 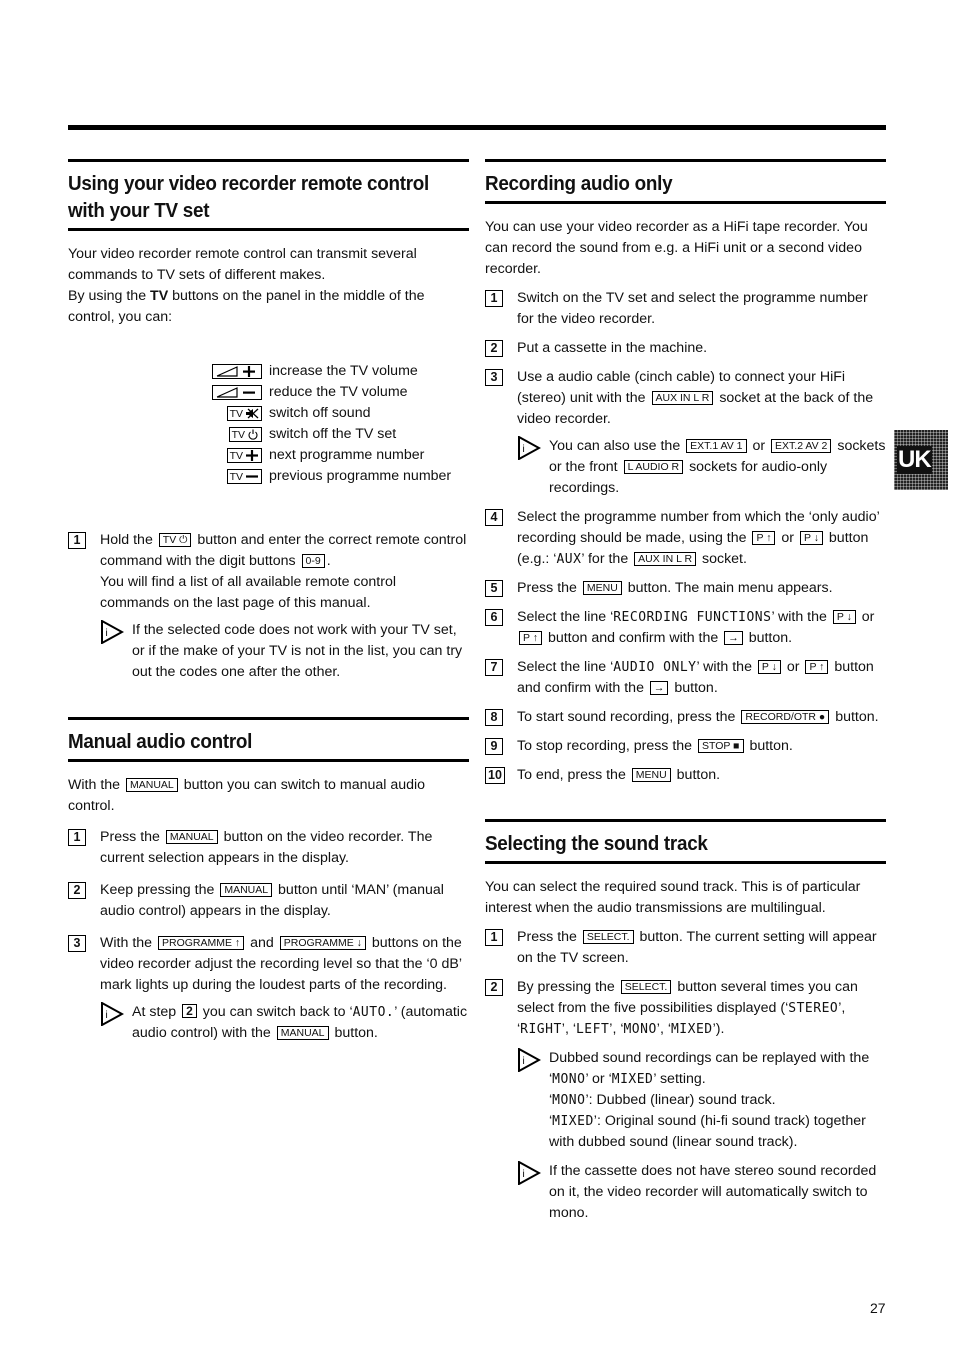 What do you see at coordinates (785, 717) in the screenshot?
I see `record-key: RECORD/OTR ●` at bounding box center [785, 717].